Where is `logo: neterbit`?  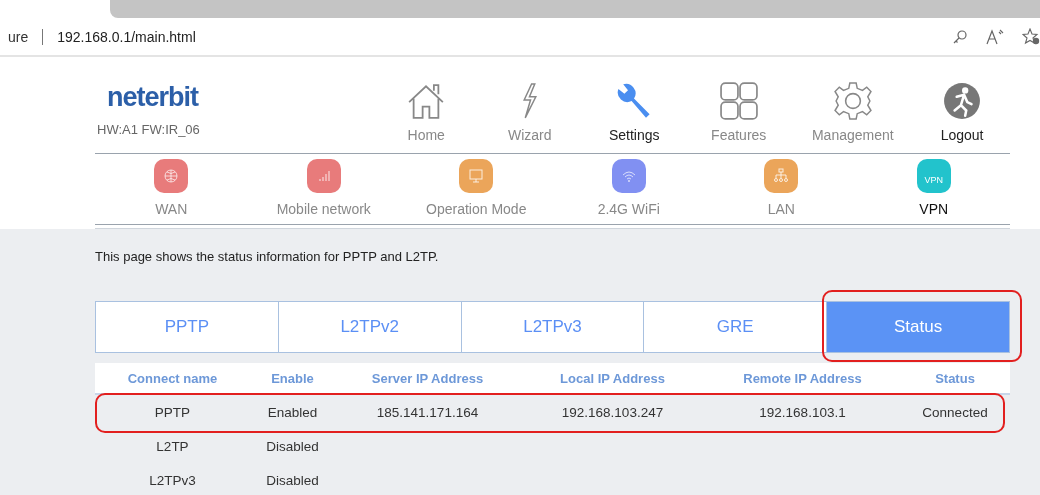 logo: neterbit is located at coordinates (152, 97).